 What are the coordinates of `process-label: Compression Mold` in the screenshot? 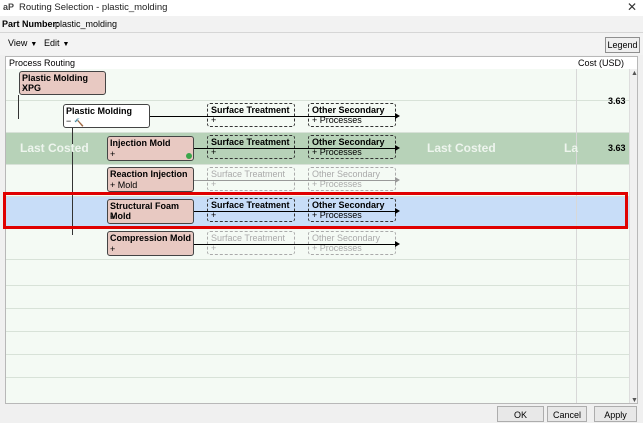 It's located at (151, 238).